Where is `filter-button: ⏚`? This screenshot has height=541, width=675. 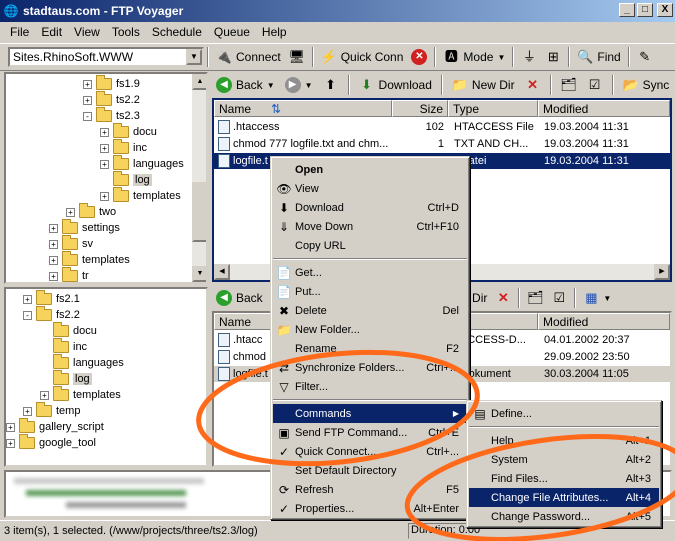
filter-button: ⏚ is located at coordinates (529, 57).